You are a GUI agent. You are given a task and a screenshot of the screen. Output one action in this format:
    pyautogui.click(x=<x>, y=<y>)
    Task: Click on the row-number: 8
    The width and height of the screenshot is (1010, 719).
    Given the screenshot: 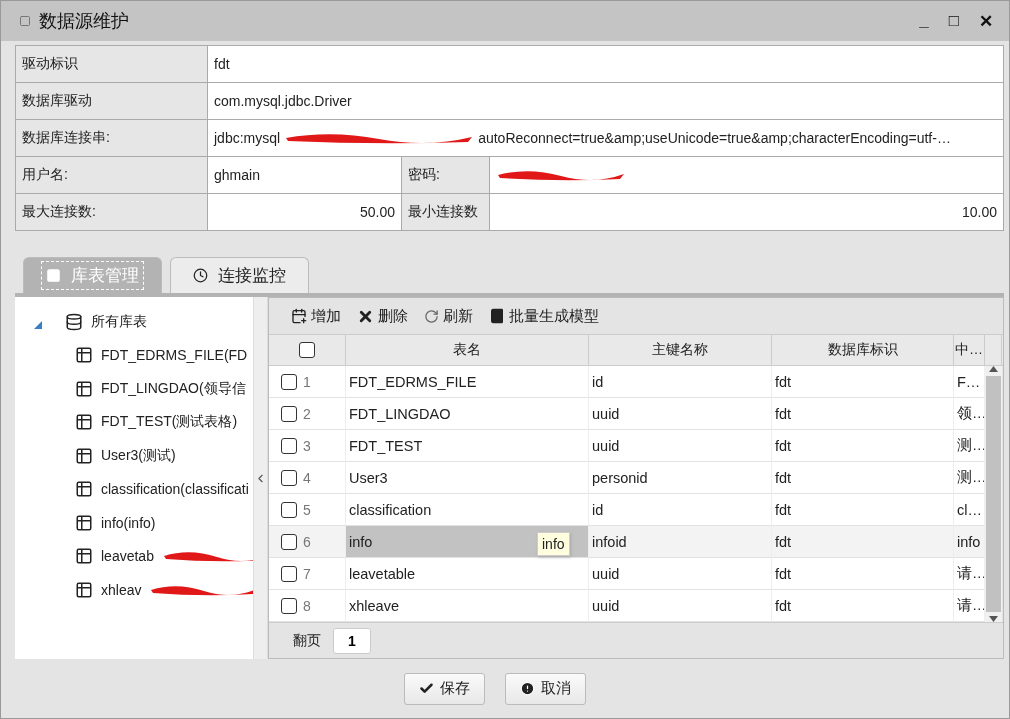 What is the action you would take?
    pyautogui.click(x=307, y=605)
    